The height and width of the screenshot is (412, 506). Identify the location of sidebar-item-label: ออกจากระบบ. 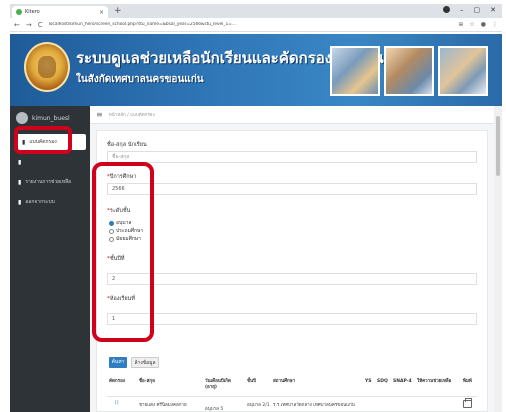
(40, 202).